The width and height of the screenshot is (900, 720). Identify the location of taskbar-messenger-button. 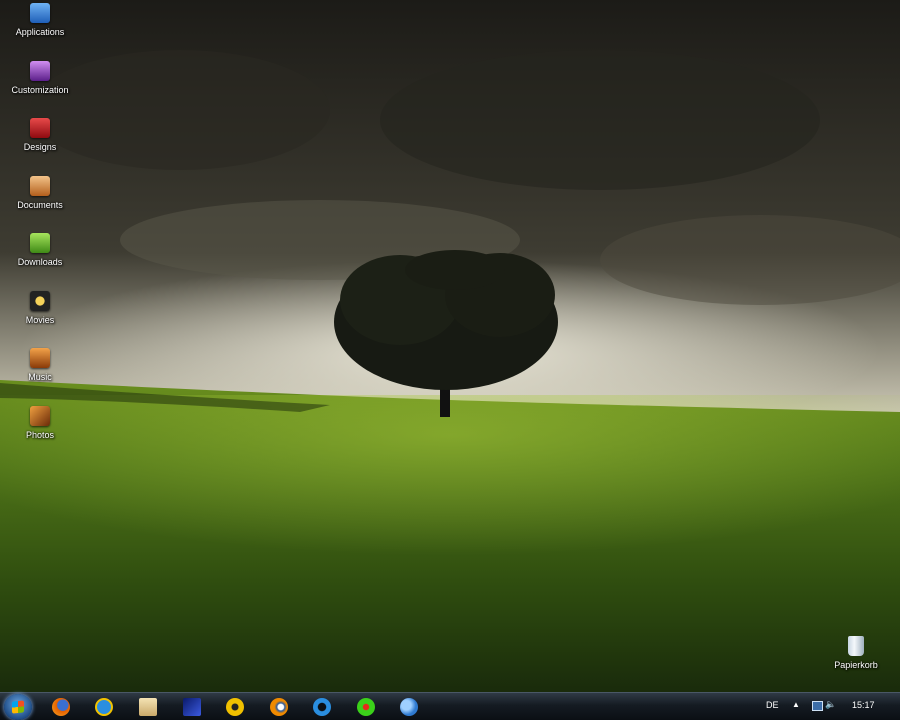
(409, 707).